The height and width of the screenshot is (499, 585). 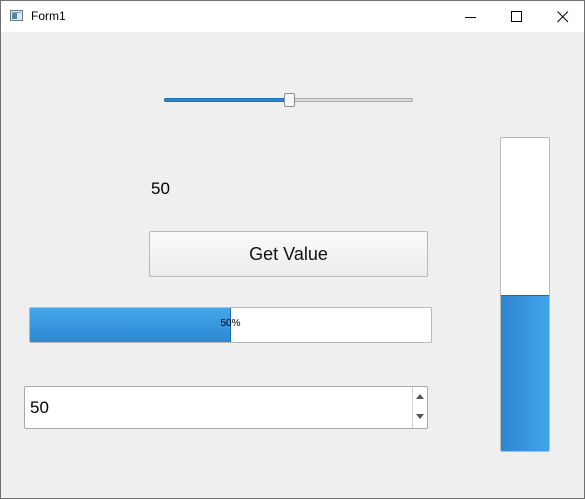 What do you see at coordinates (160, 188) in the screenshot?
I see `value-label: 50` at bounding box center [160, 188].